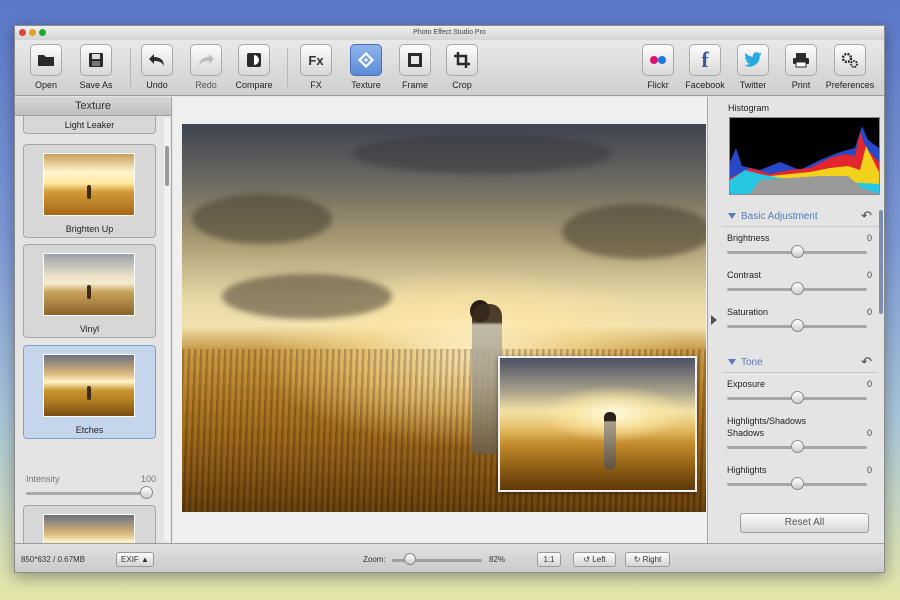 This screenshot has width=900, height=600. What do you see at coordinates (415, 60) in the screenshot?
I see `frame-icon` at bounding box center [415, 60].